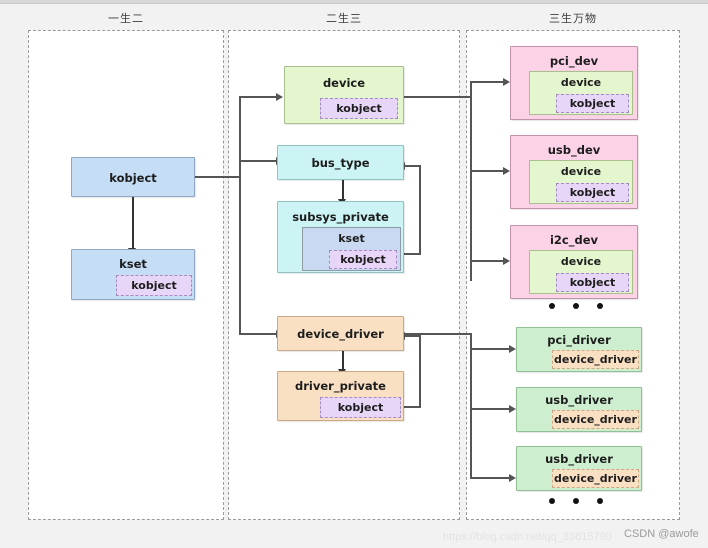 This screenshot has width=708, height=548. I want to click on node-subsys-private-label: subsys_private, so click(340, 217).